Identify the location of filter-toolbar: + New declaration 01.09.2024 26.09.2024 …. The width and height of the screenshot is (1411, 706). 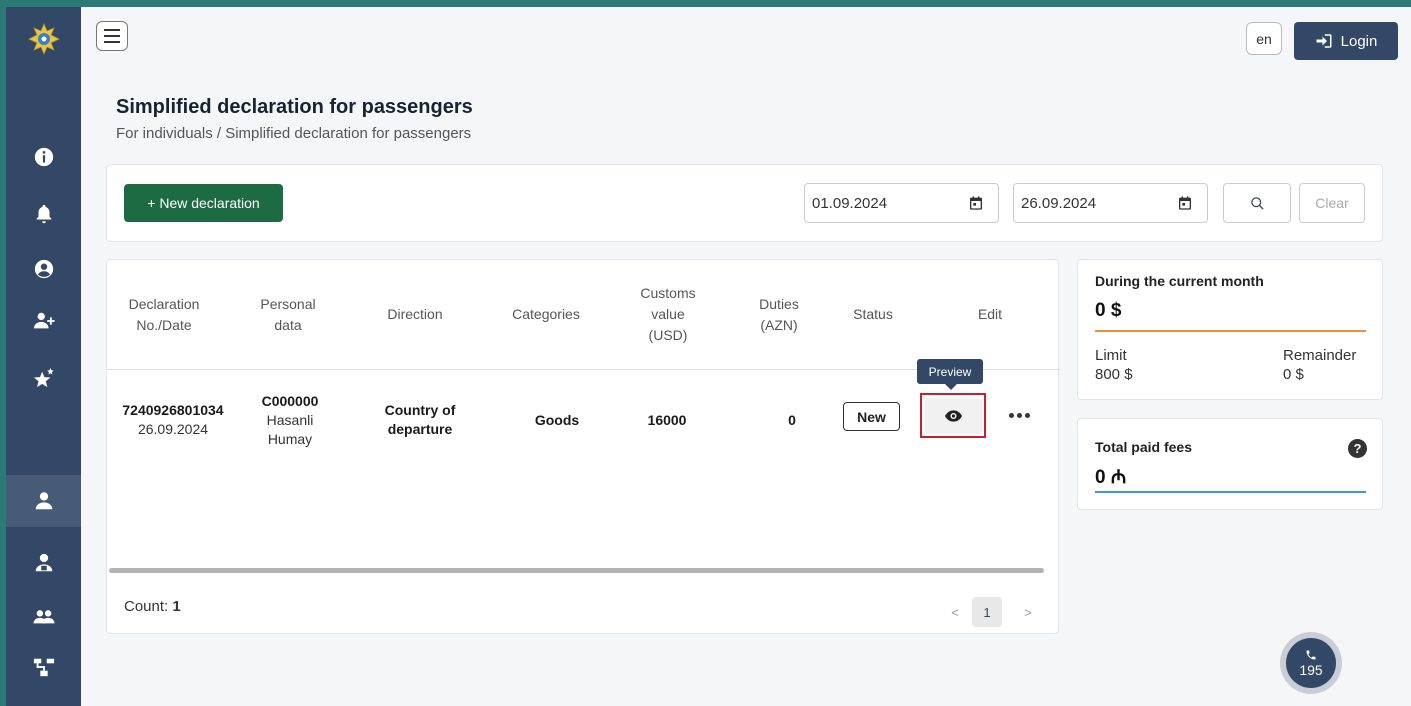
(744, 203).